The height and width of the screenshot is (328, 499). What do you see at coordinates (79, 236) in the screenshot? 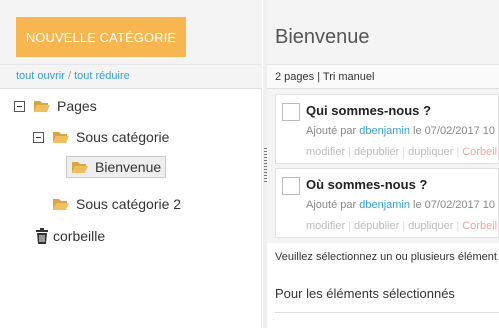
I see `tree-node-label: corbeille` at bounding box center [79, 236].